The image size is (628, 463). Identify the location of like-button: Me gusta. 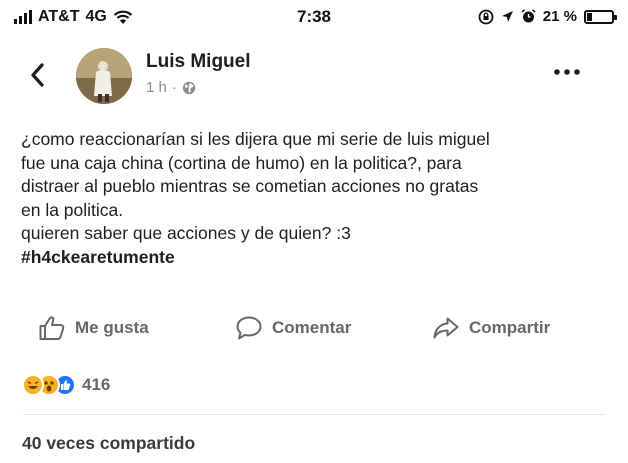
(93, 328).